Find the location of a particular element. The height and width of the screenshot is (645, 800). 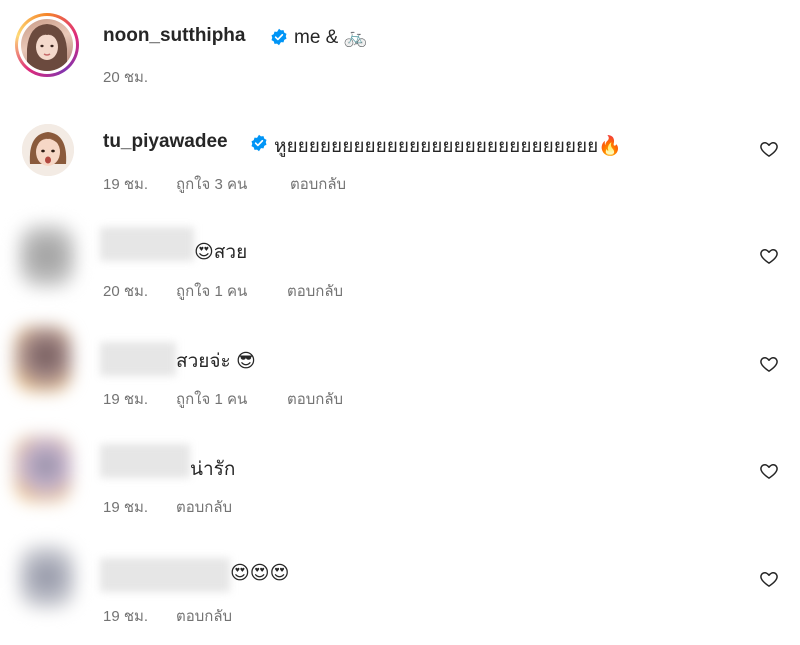

story-ring is located at coordinates (47, 45).